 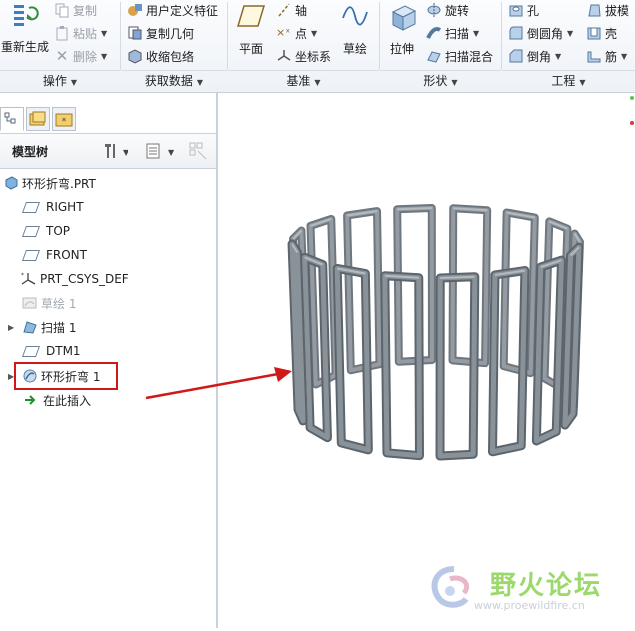 I want to click on delete-label: 删除, so click(x=85, y=56).